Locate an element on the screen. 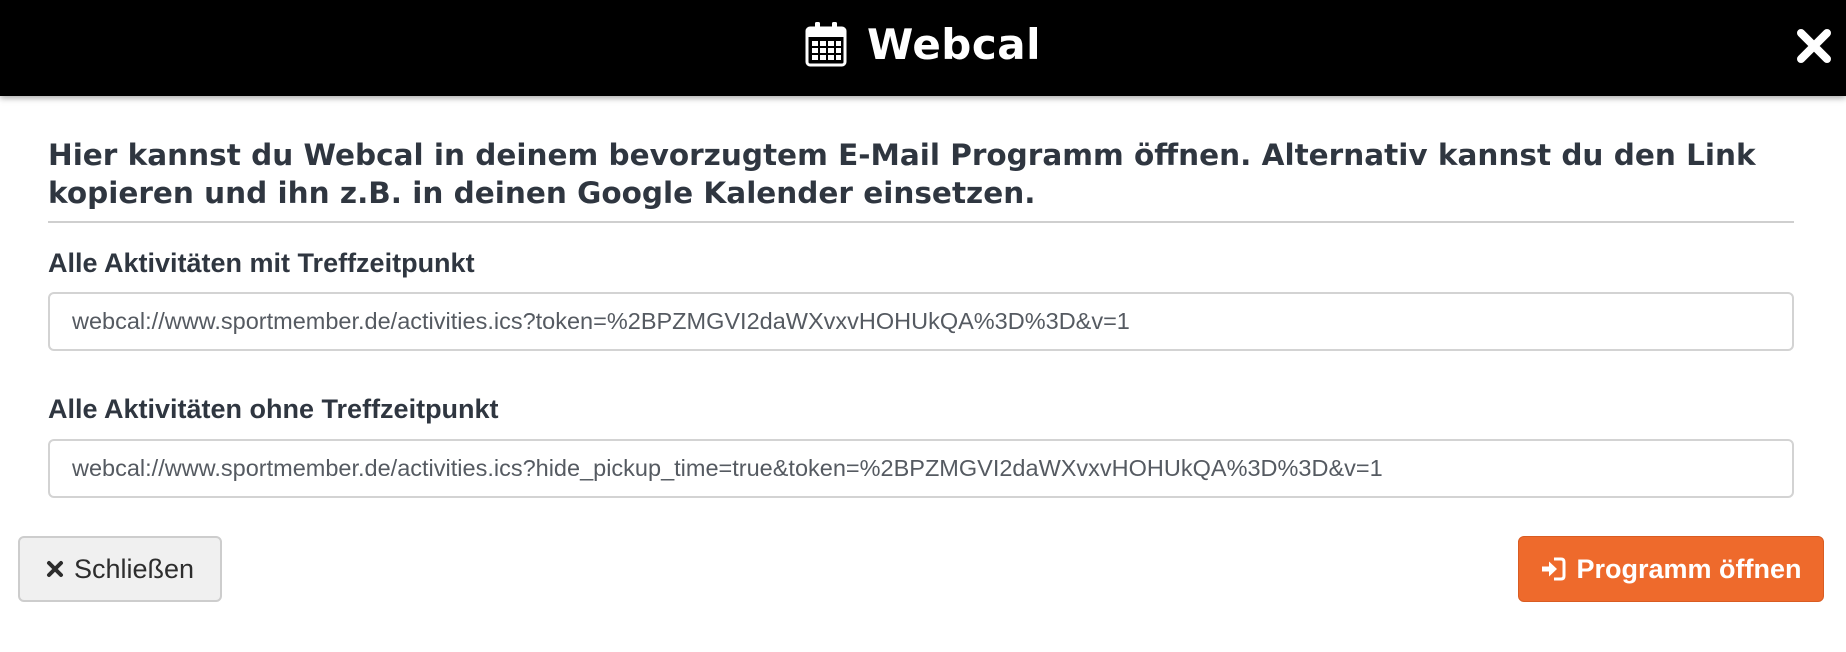 The width and height of the screenshot is (1846, 652). webcal-url-with-meeting-time-field is located at coordinates (921, 321).